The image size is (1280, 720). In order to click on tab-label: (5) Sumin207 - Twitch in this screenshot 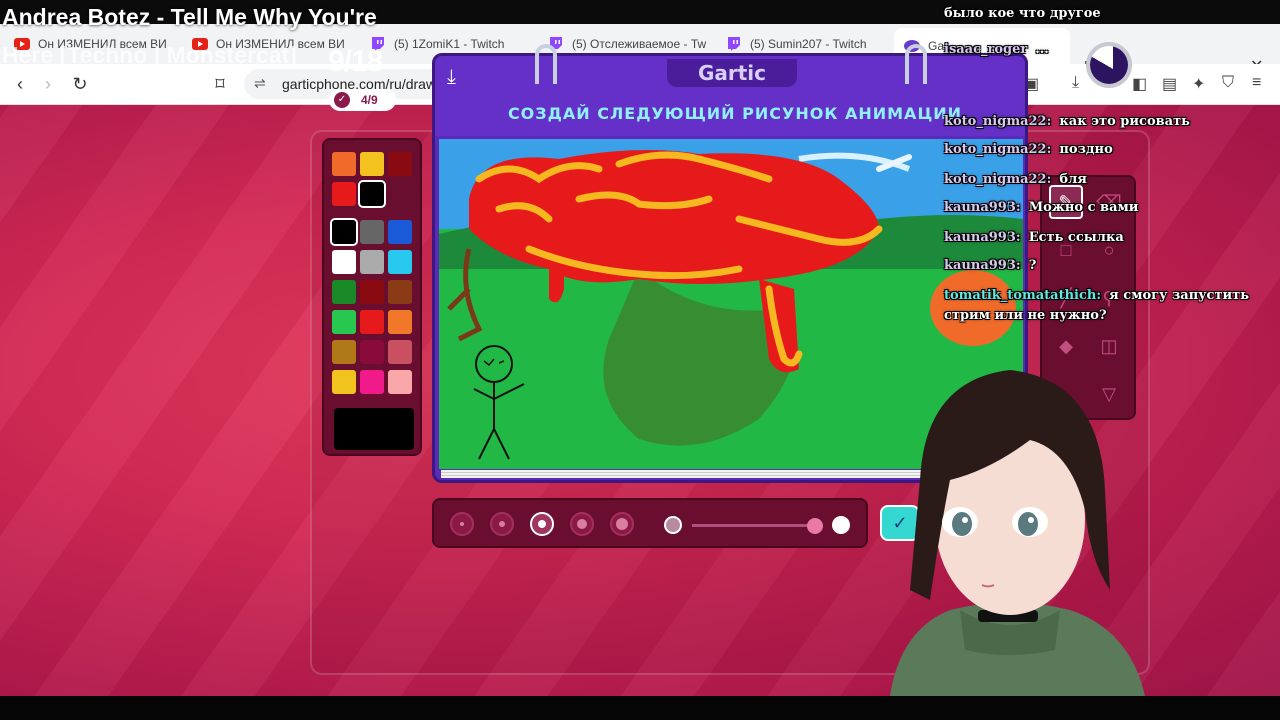, I will do `click(808, 44)`.